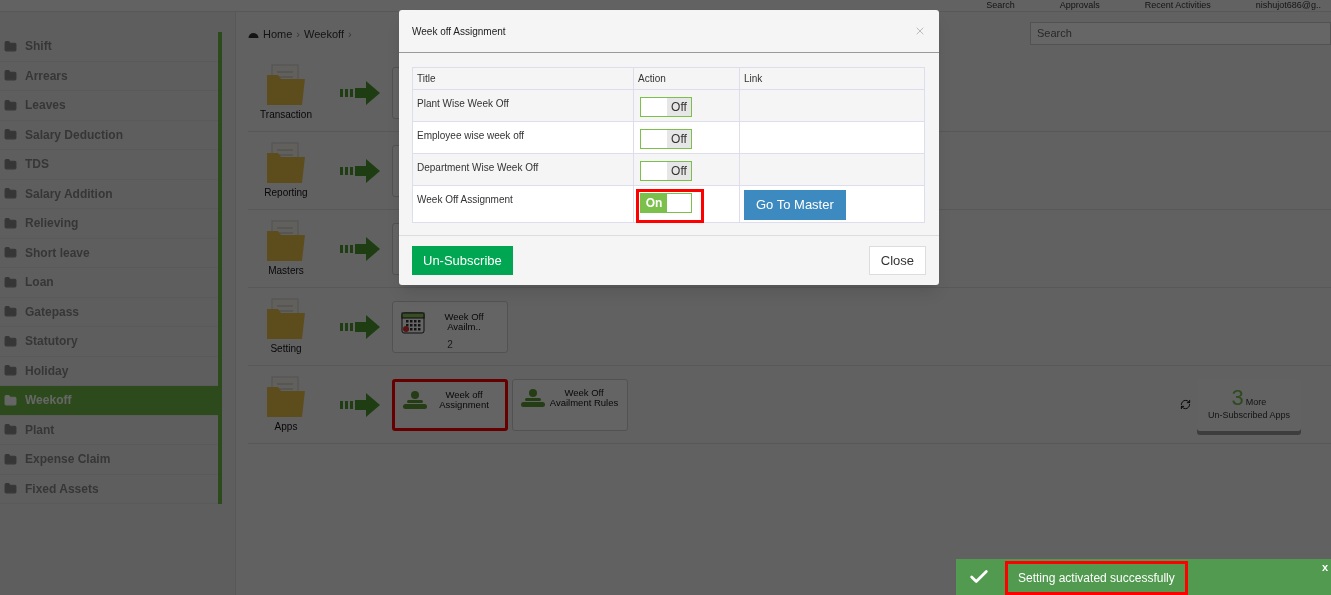 This screenshot has width=1331, height=595. Describe the element at coordinates (523, 169) in the screenshot. I see `table-cell: Department Wise Week Off` at that location.